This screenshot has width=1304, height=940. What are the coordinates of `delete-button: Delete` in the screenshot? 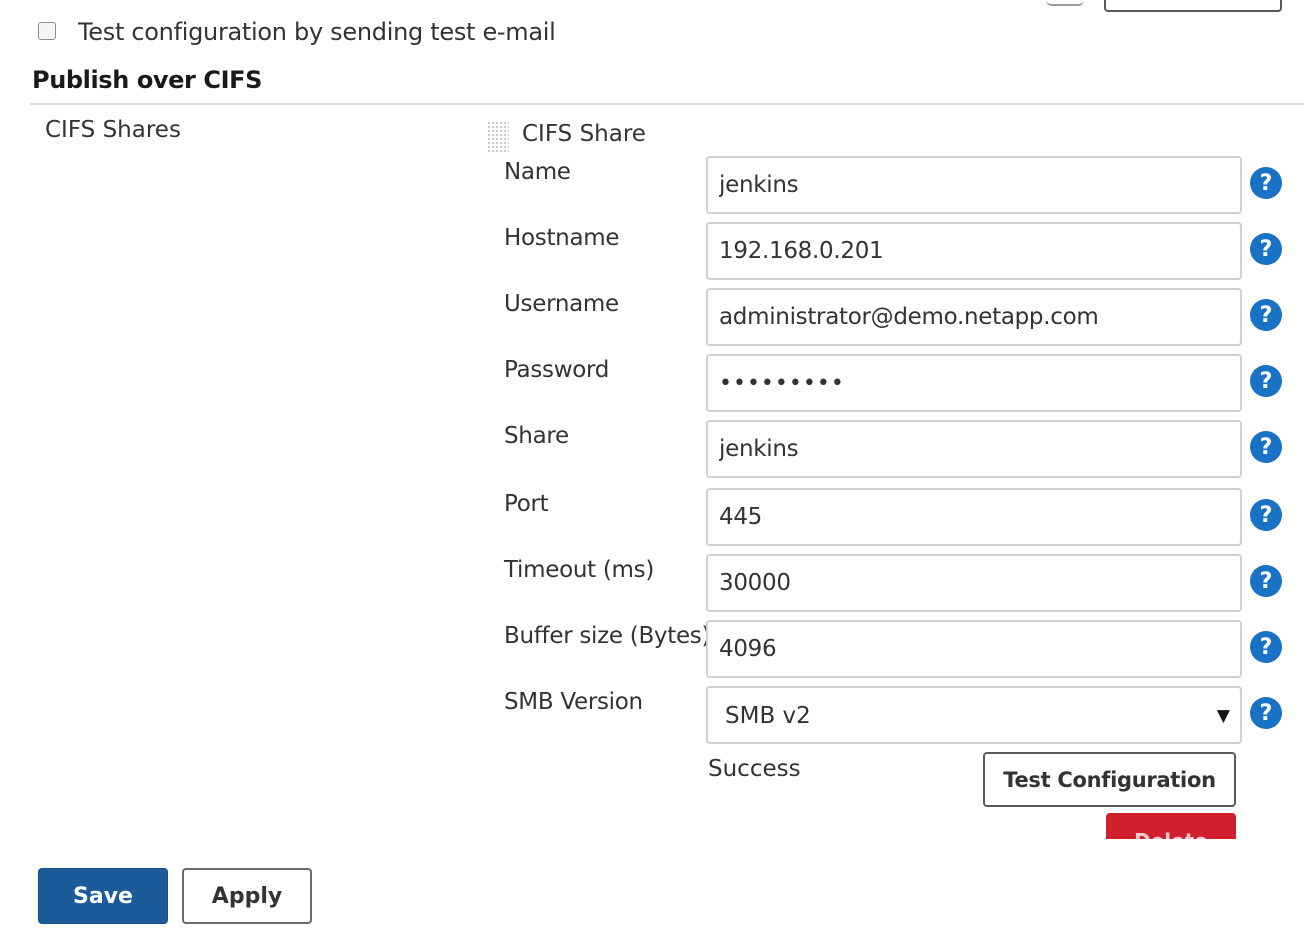 It's located at (1171, 826).